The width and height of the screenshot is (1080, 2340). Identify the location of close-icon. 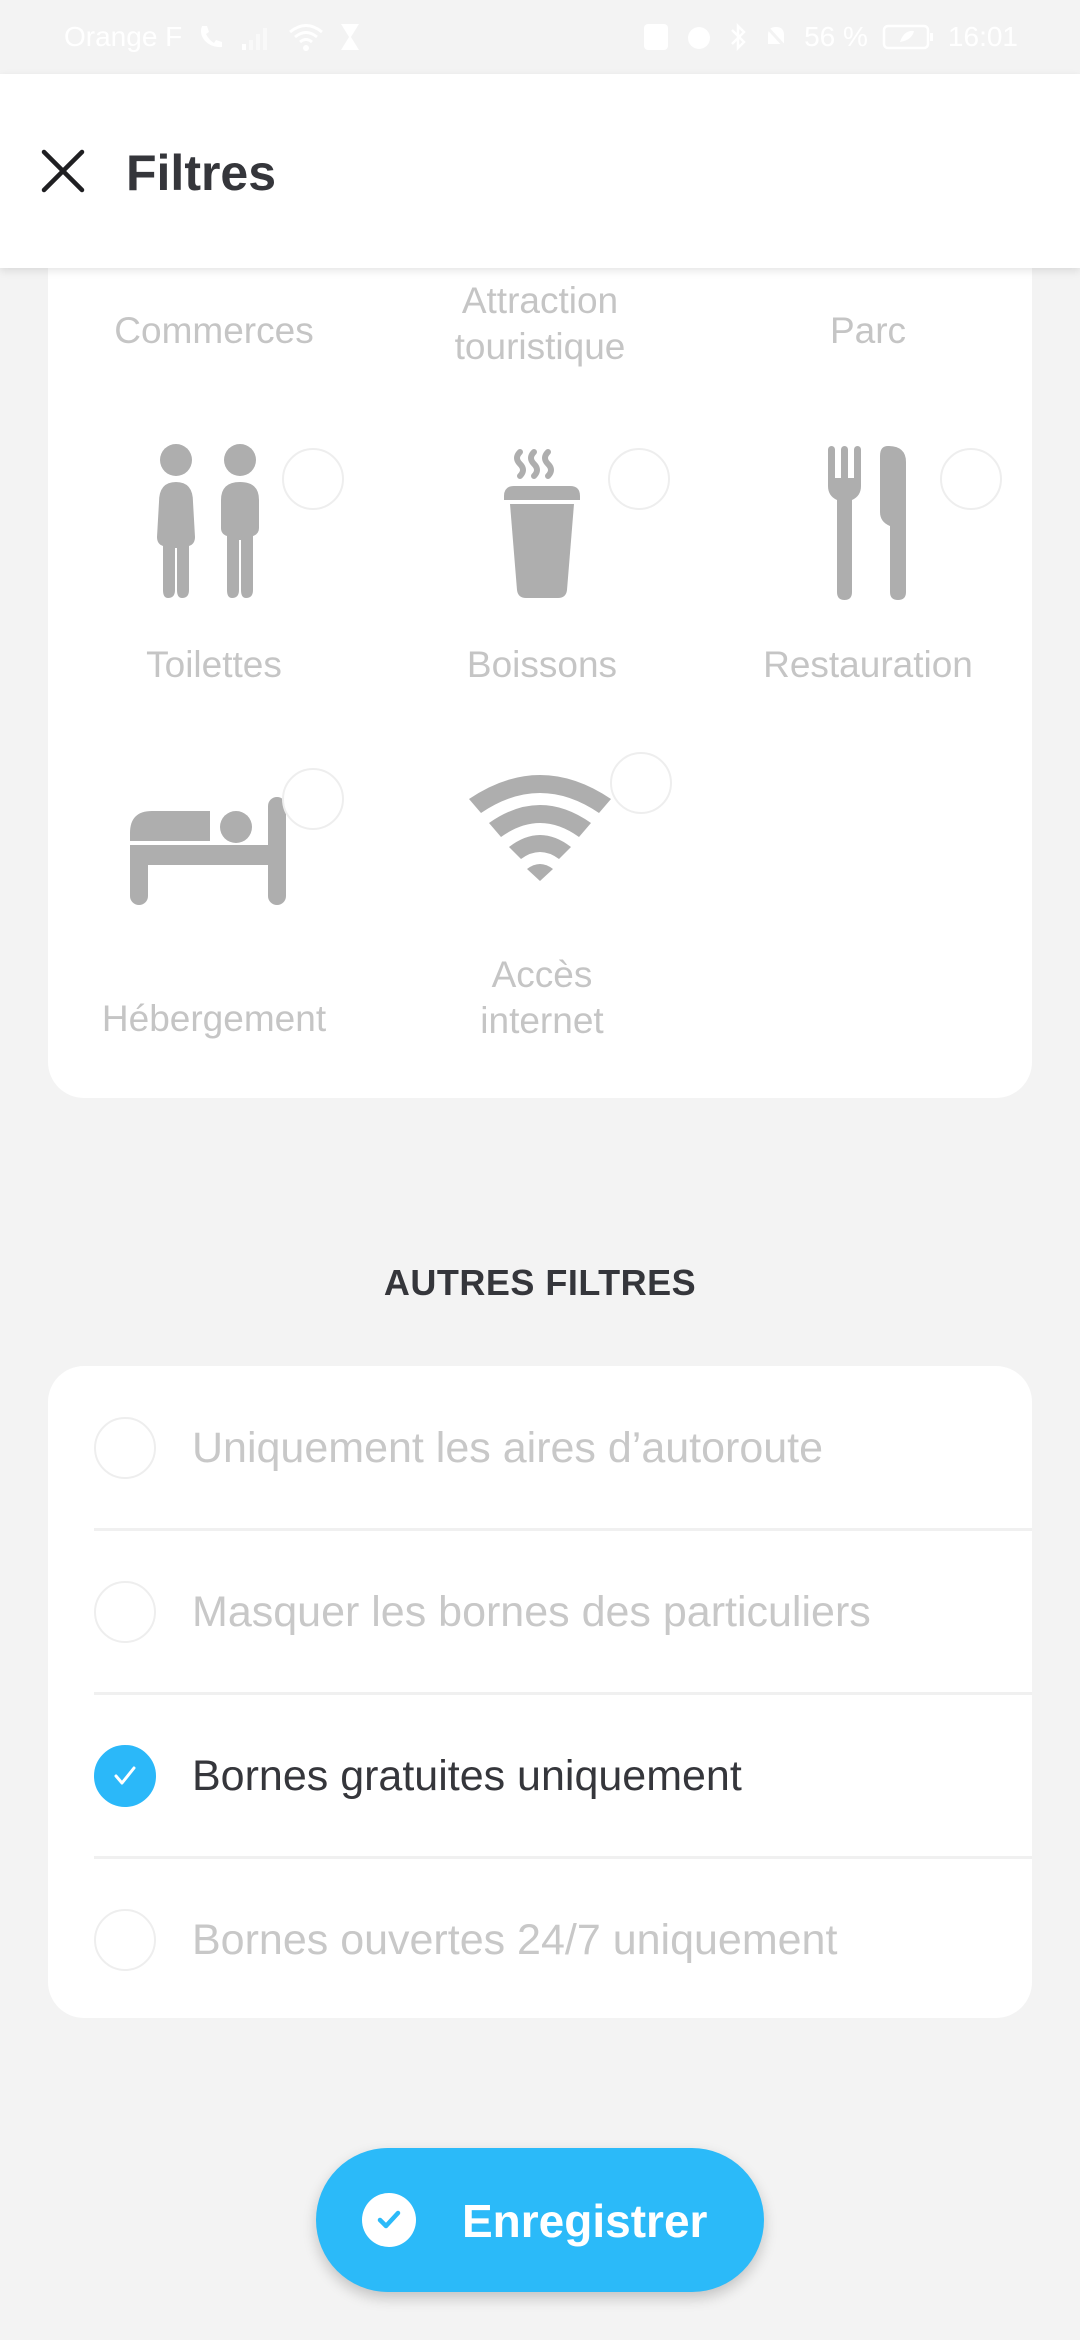
(63, 171).